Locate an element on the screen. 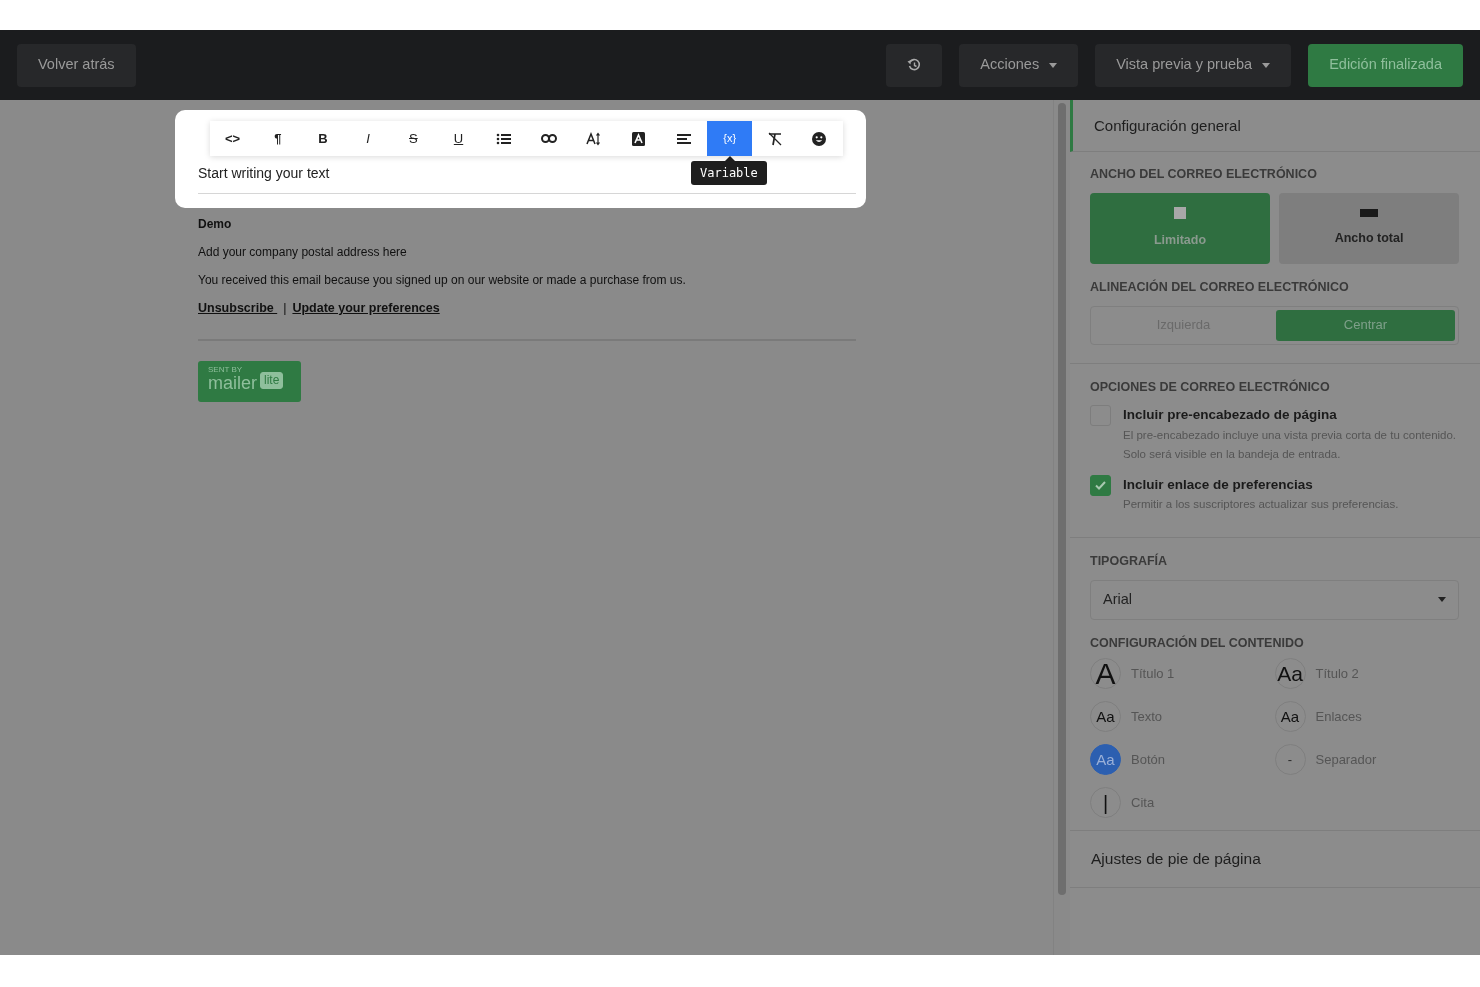 The height and width of the screenshot is (987, 1480). footer-link: Unsubscribe is located at coordinates (238, 308).